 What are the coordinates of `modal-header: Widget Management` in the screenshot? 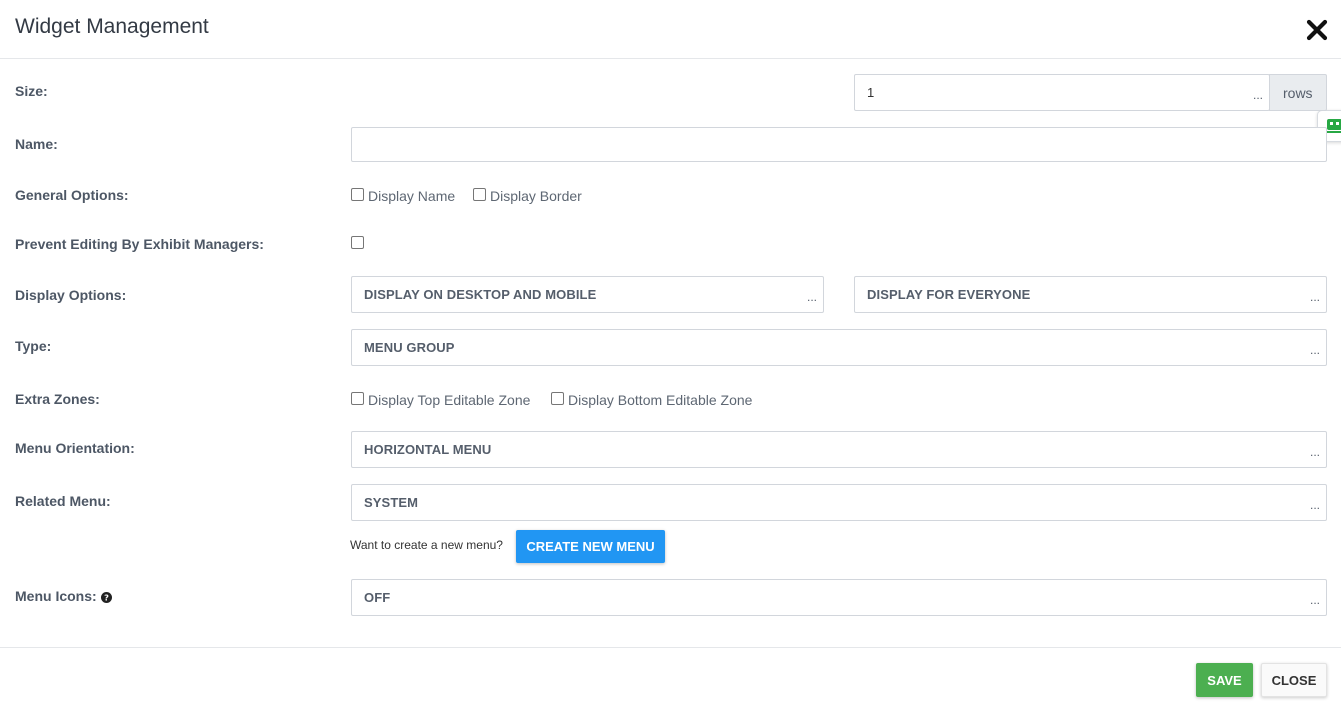 It's located at (670, 29).